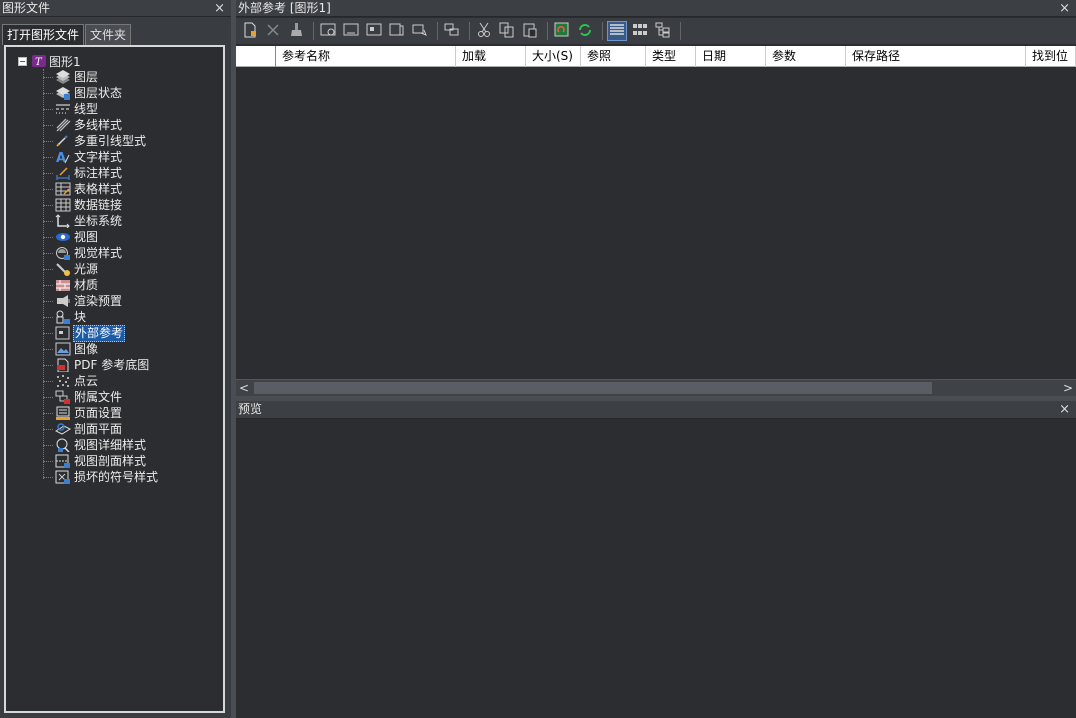  What do you see at coordinates (250, 409) in the screenshot?
I see `preview-title: 预览` at bounding box center [250, 409].